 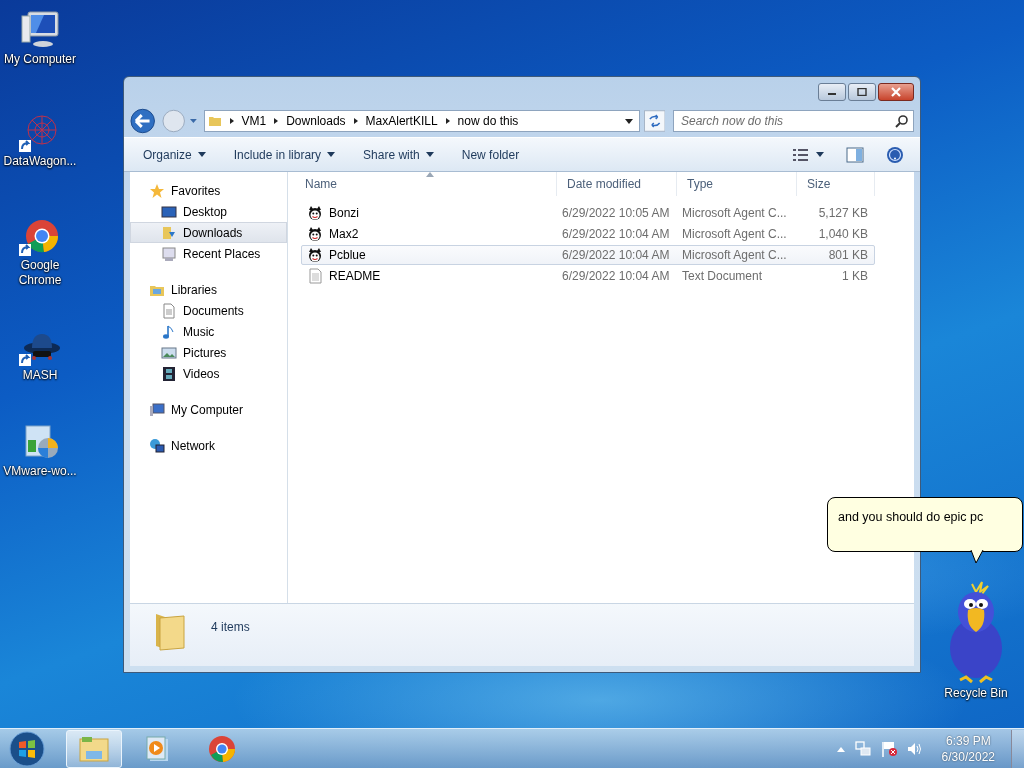 What do you see at coordinates (848, 255) in the screenshot?
I see `size-cell-text: 801 KB` at bounding box center [848, 255].